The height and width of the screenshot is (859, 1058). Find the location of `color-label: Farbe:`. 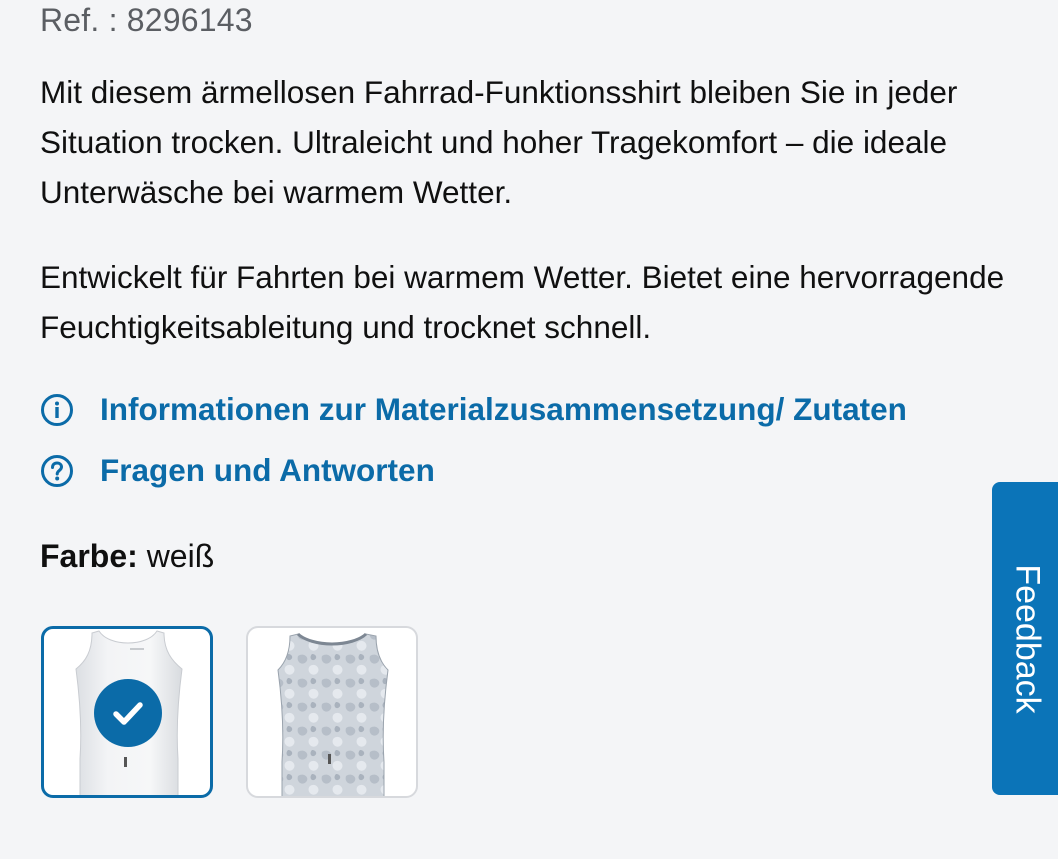

color-label: Farbe: is located at coordinates (89, 556).